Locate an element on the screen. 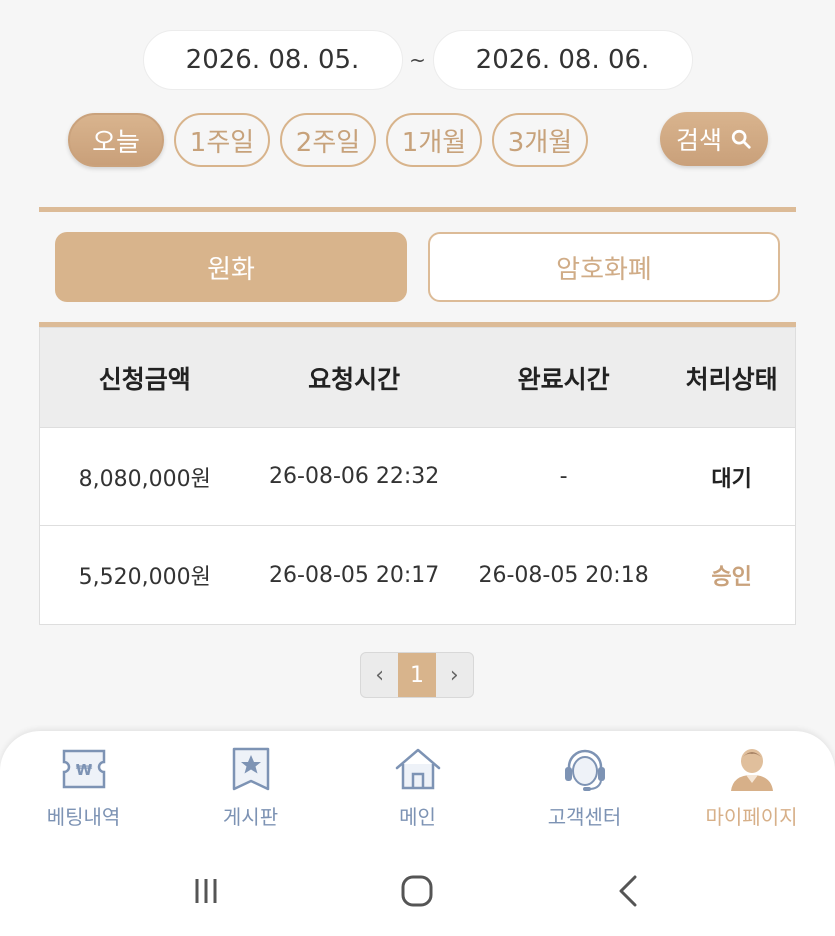 Image resolution: width=835 pixels, height=936 pixels. nav-label: 베팅내역 is located at coordinates (83, 817).